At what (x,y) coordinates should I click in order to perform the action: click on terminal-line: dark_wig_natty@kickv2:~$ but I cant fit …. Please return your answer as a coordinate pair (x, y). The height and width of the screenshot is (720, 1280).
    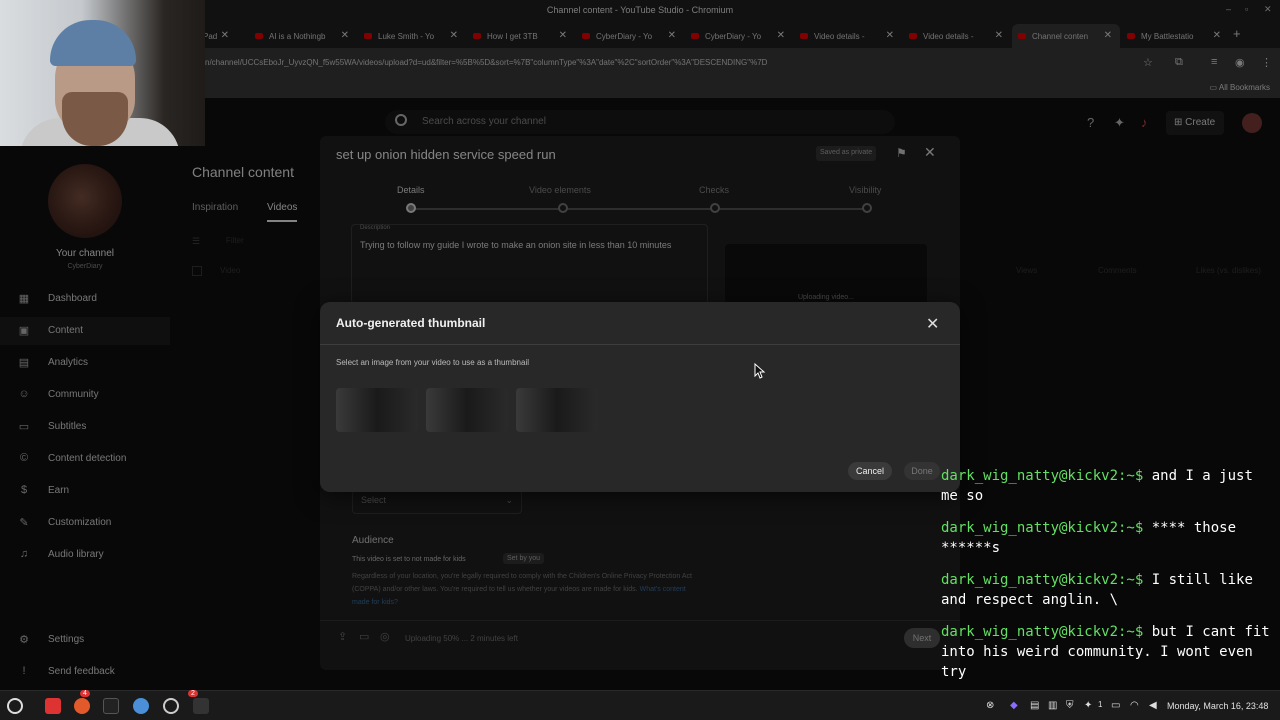
    Looking at the image, I should click on (1106, 652).